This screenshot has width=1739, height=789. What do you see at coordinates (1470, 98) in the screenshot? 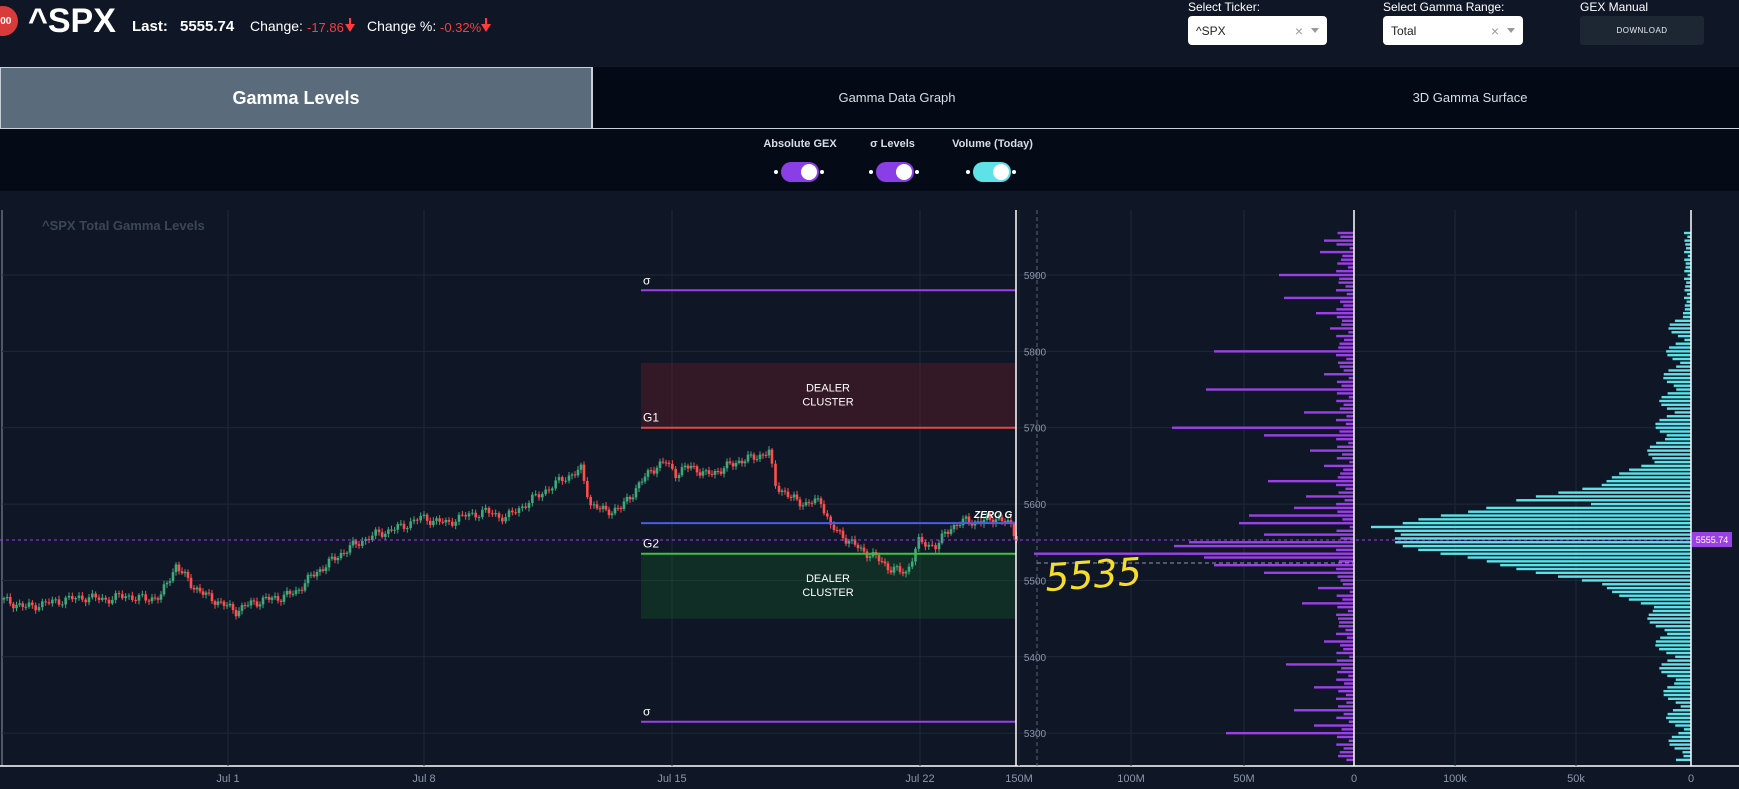
I see `tab-3d-gamma-surface: 3D Gamma Surface` at bounding box center [1470, 98].